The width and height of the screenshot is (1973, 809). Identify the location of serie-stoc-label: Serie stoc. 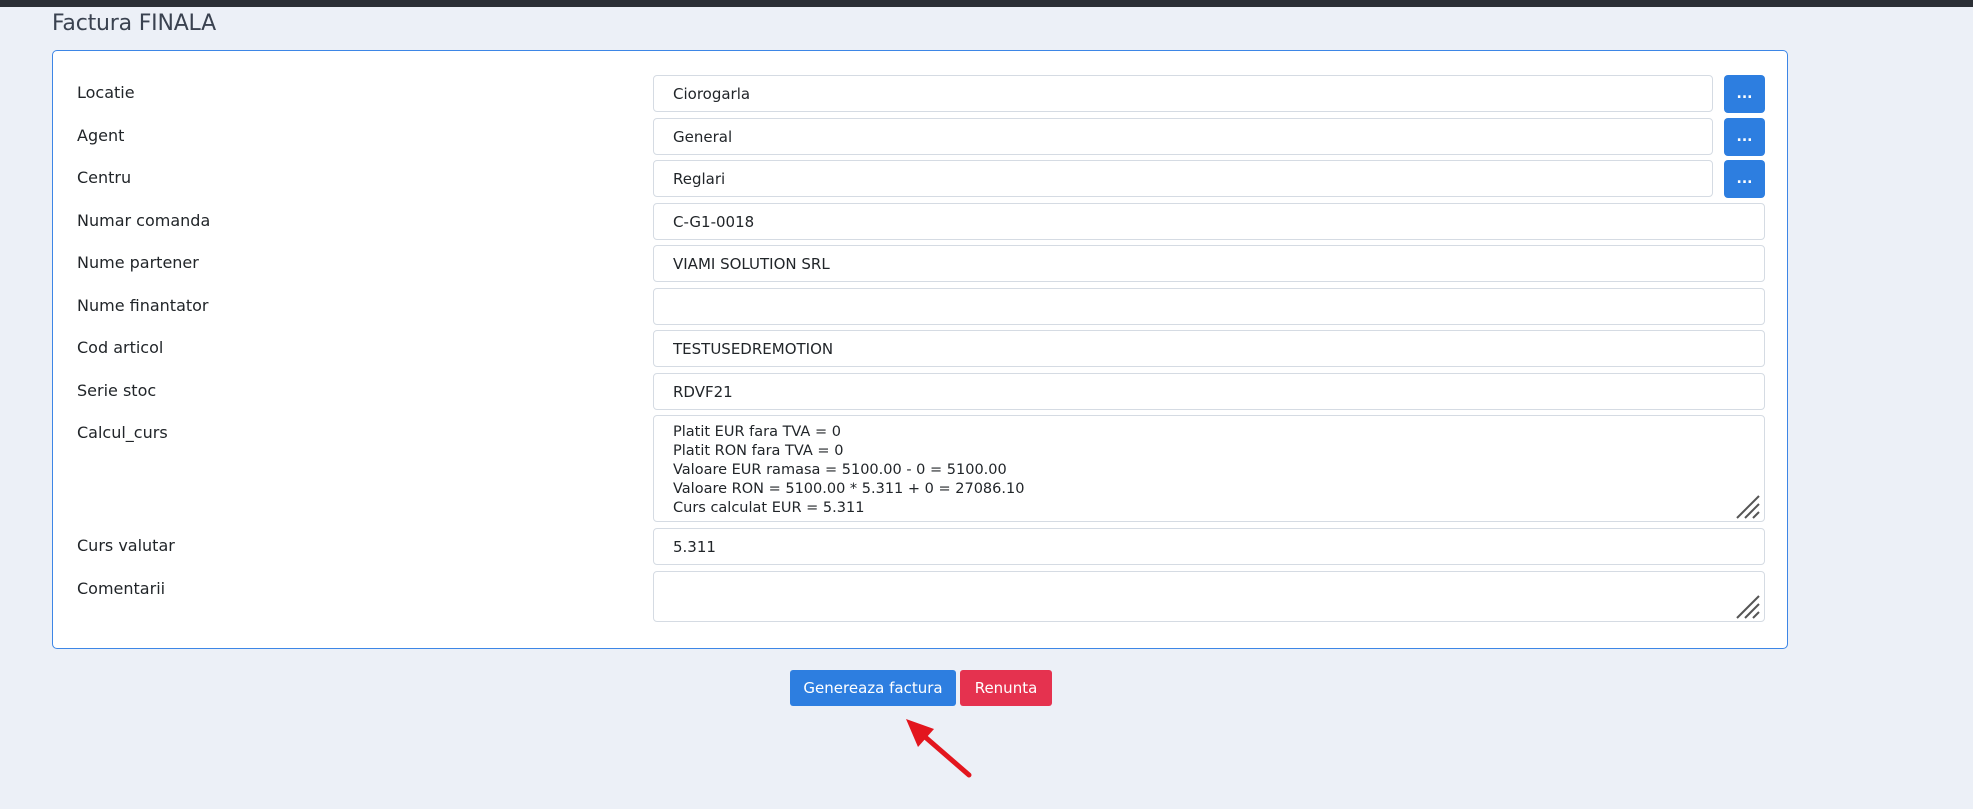
(117, 390).